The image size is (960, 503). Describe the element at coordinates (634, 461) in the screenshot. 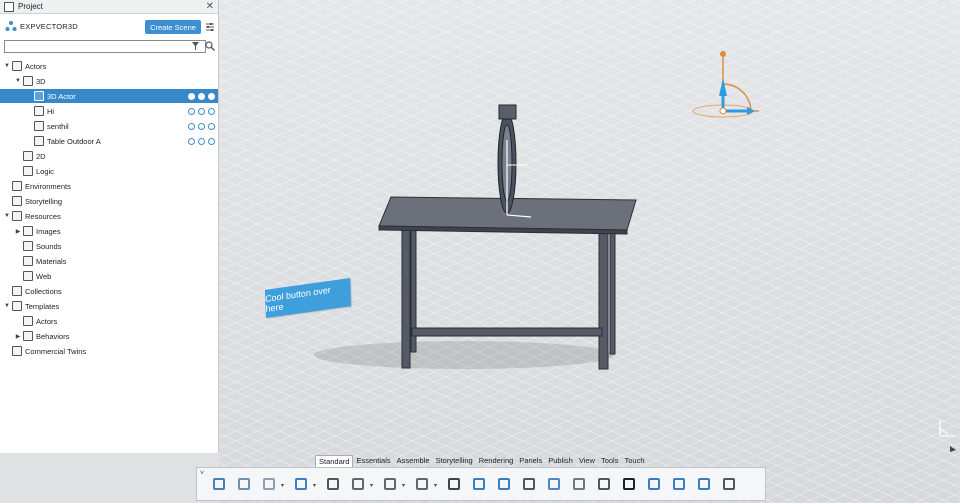

I see `tab-touch: Touch` at that location.